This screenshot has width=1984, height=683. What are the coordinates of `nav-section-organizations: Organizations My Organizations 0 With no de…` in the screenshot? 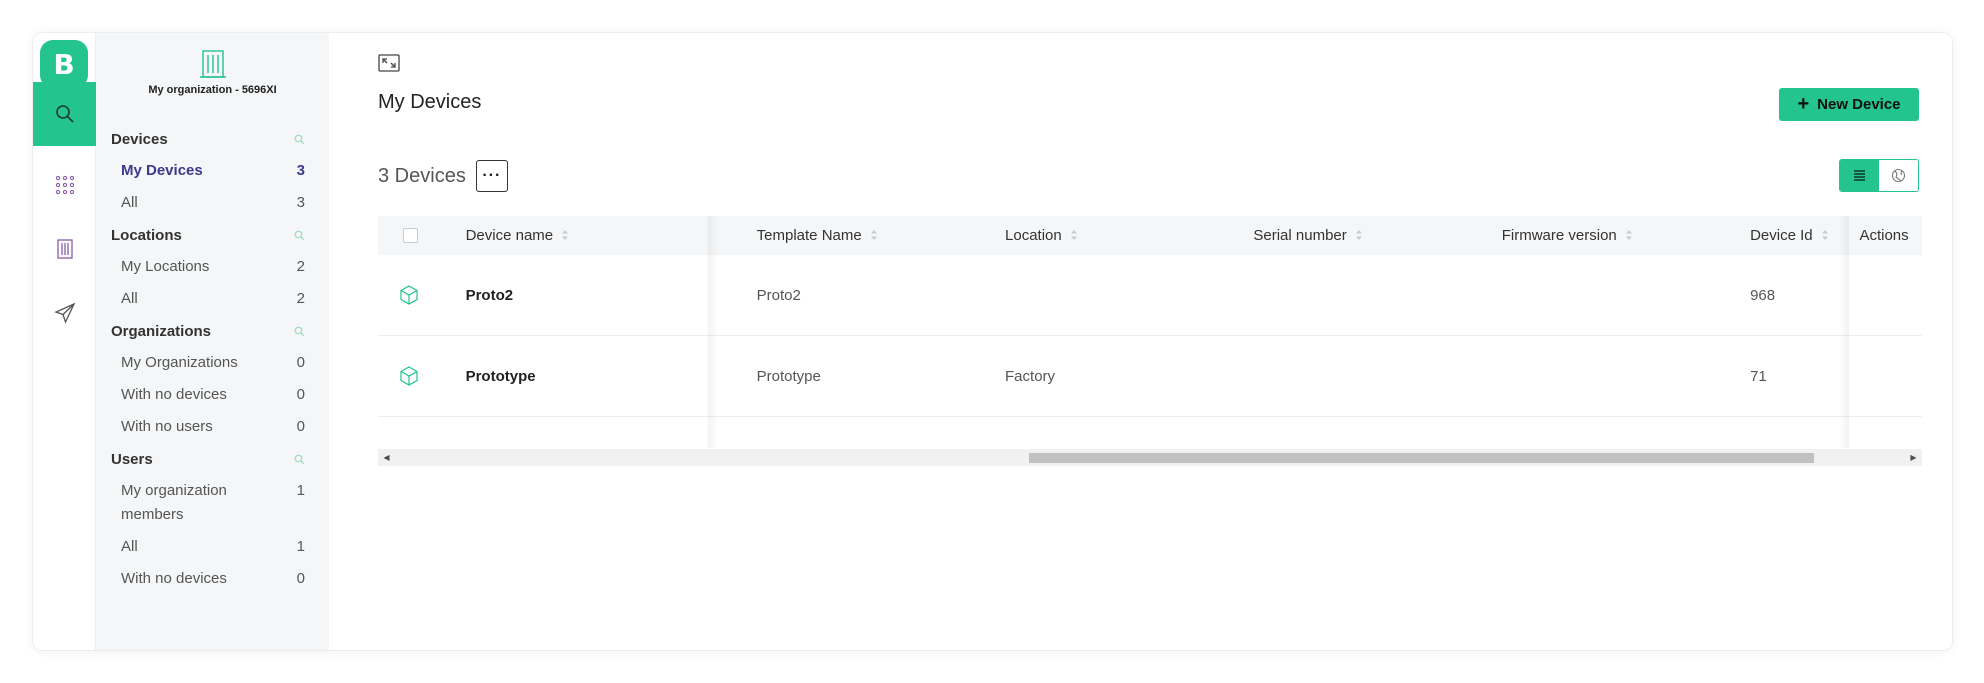 It's located at (212, 379).